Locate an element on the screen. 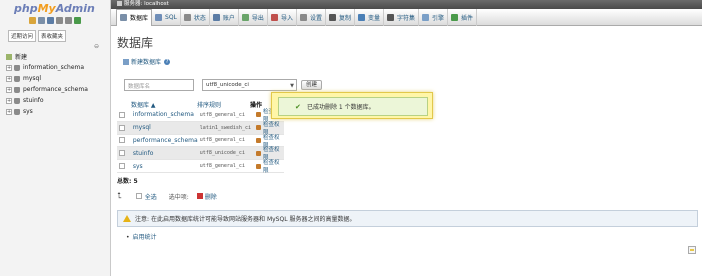 The width and height of the screenshot is (702, 276). tab-label: 状态 is located at coordinates (199, 18).